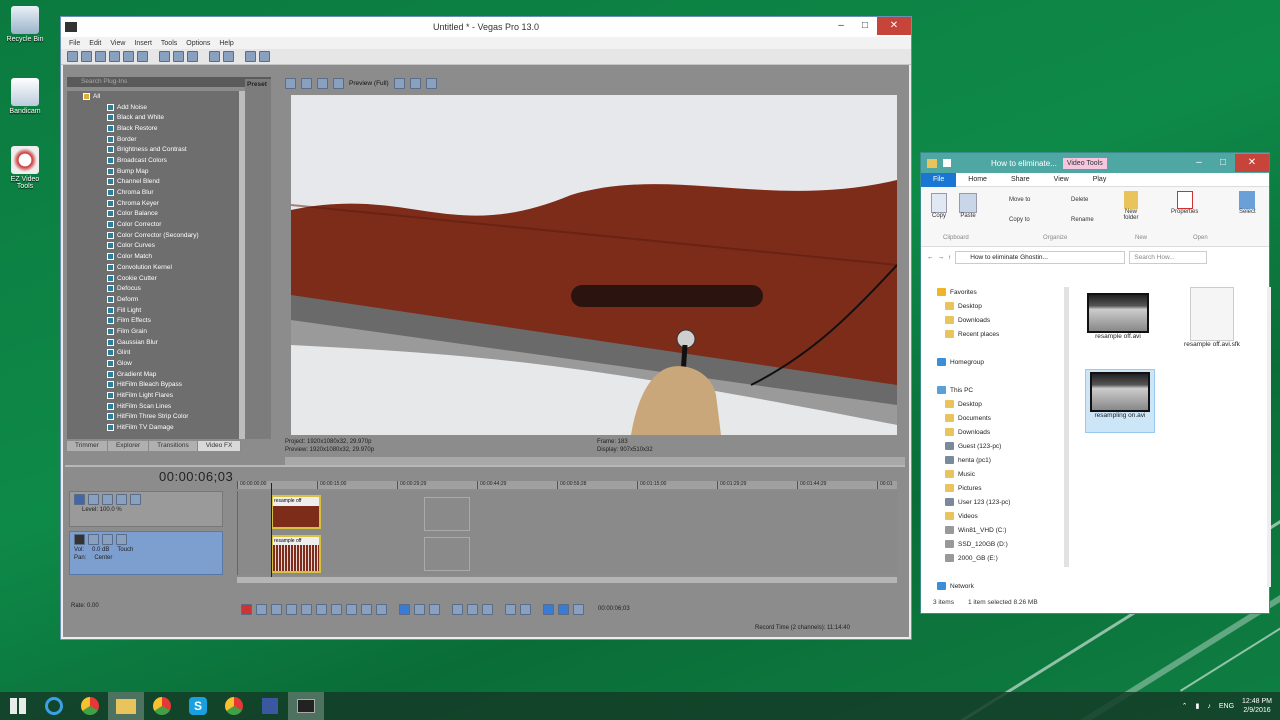 The image size is (1280, 720). Describe the element at coordinates (143, 43) in the screenshot. I see `menu-insert: Insert` at that location.